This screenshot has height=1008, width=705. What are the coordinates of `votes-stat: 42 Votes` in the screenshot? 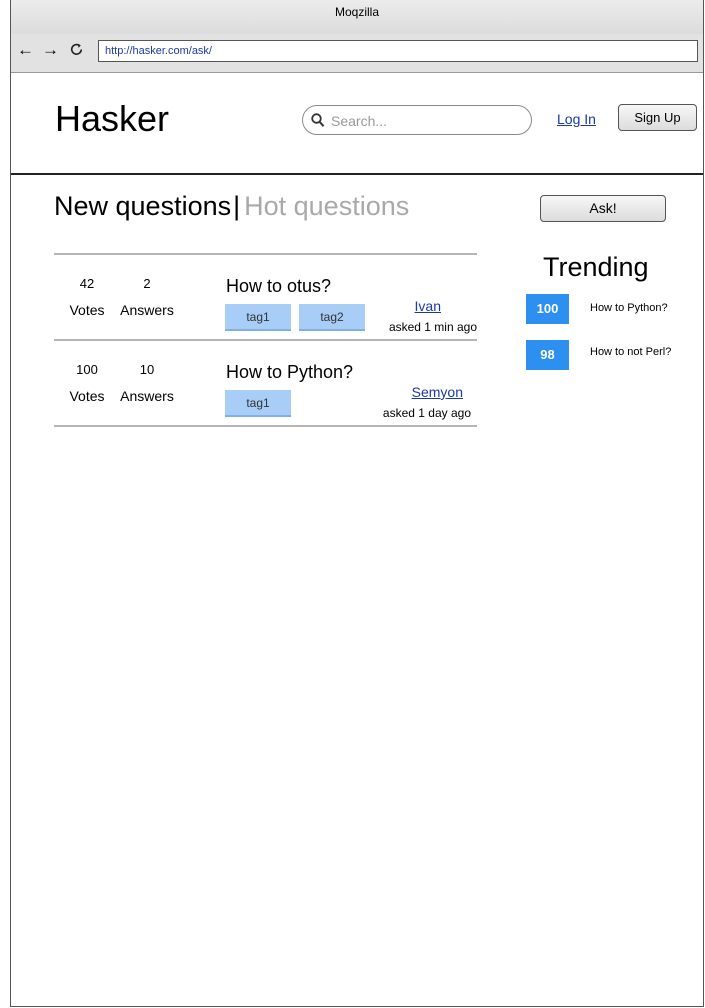 It's located at (87, 297).